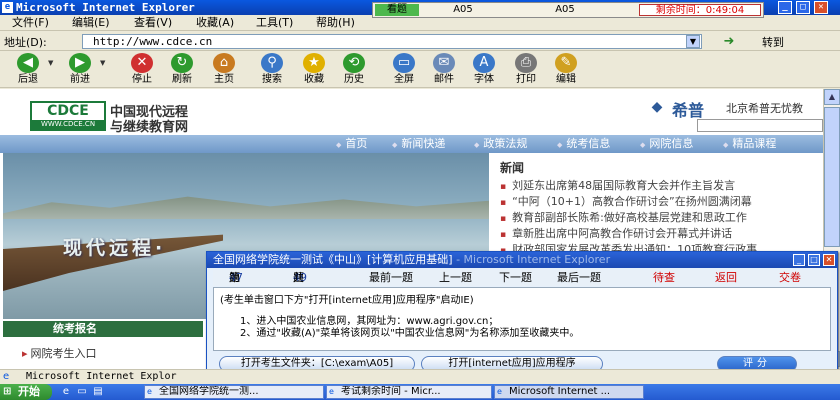 This screenshot has height=400, width=840. I want to click on folder-quicklaunch-icon: ▤, so click(98, 392).